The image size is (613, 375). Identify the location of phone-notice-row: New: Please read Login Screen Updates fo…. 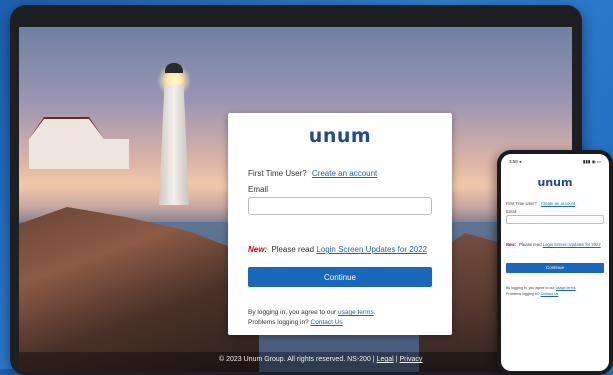
(556, 245).